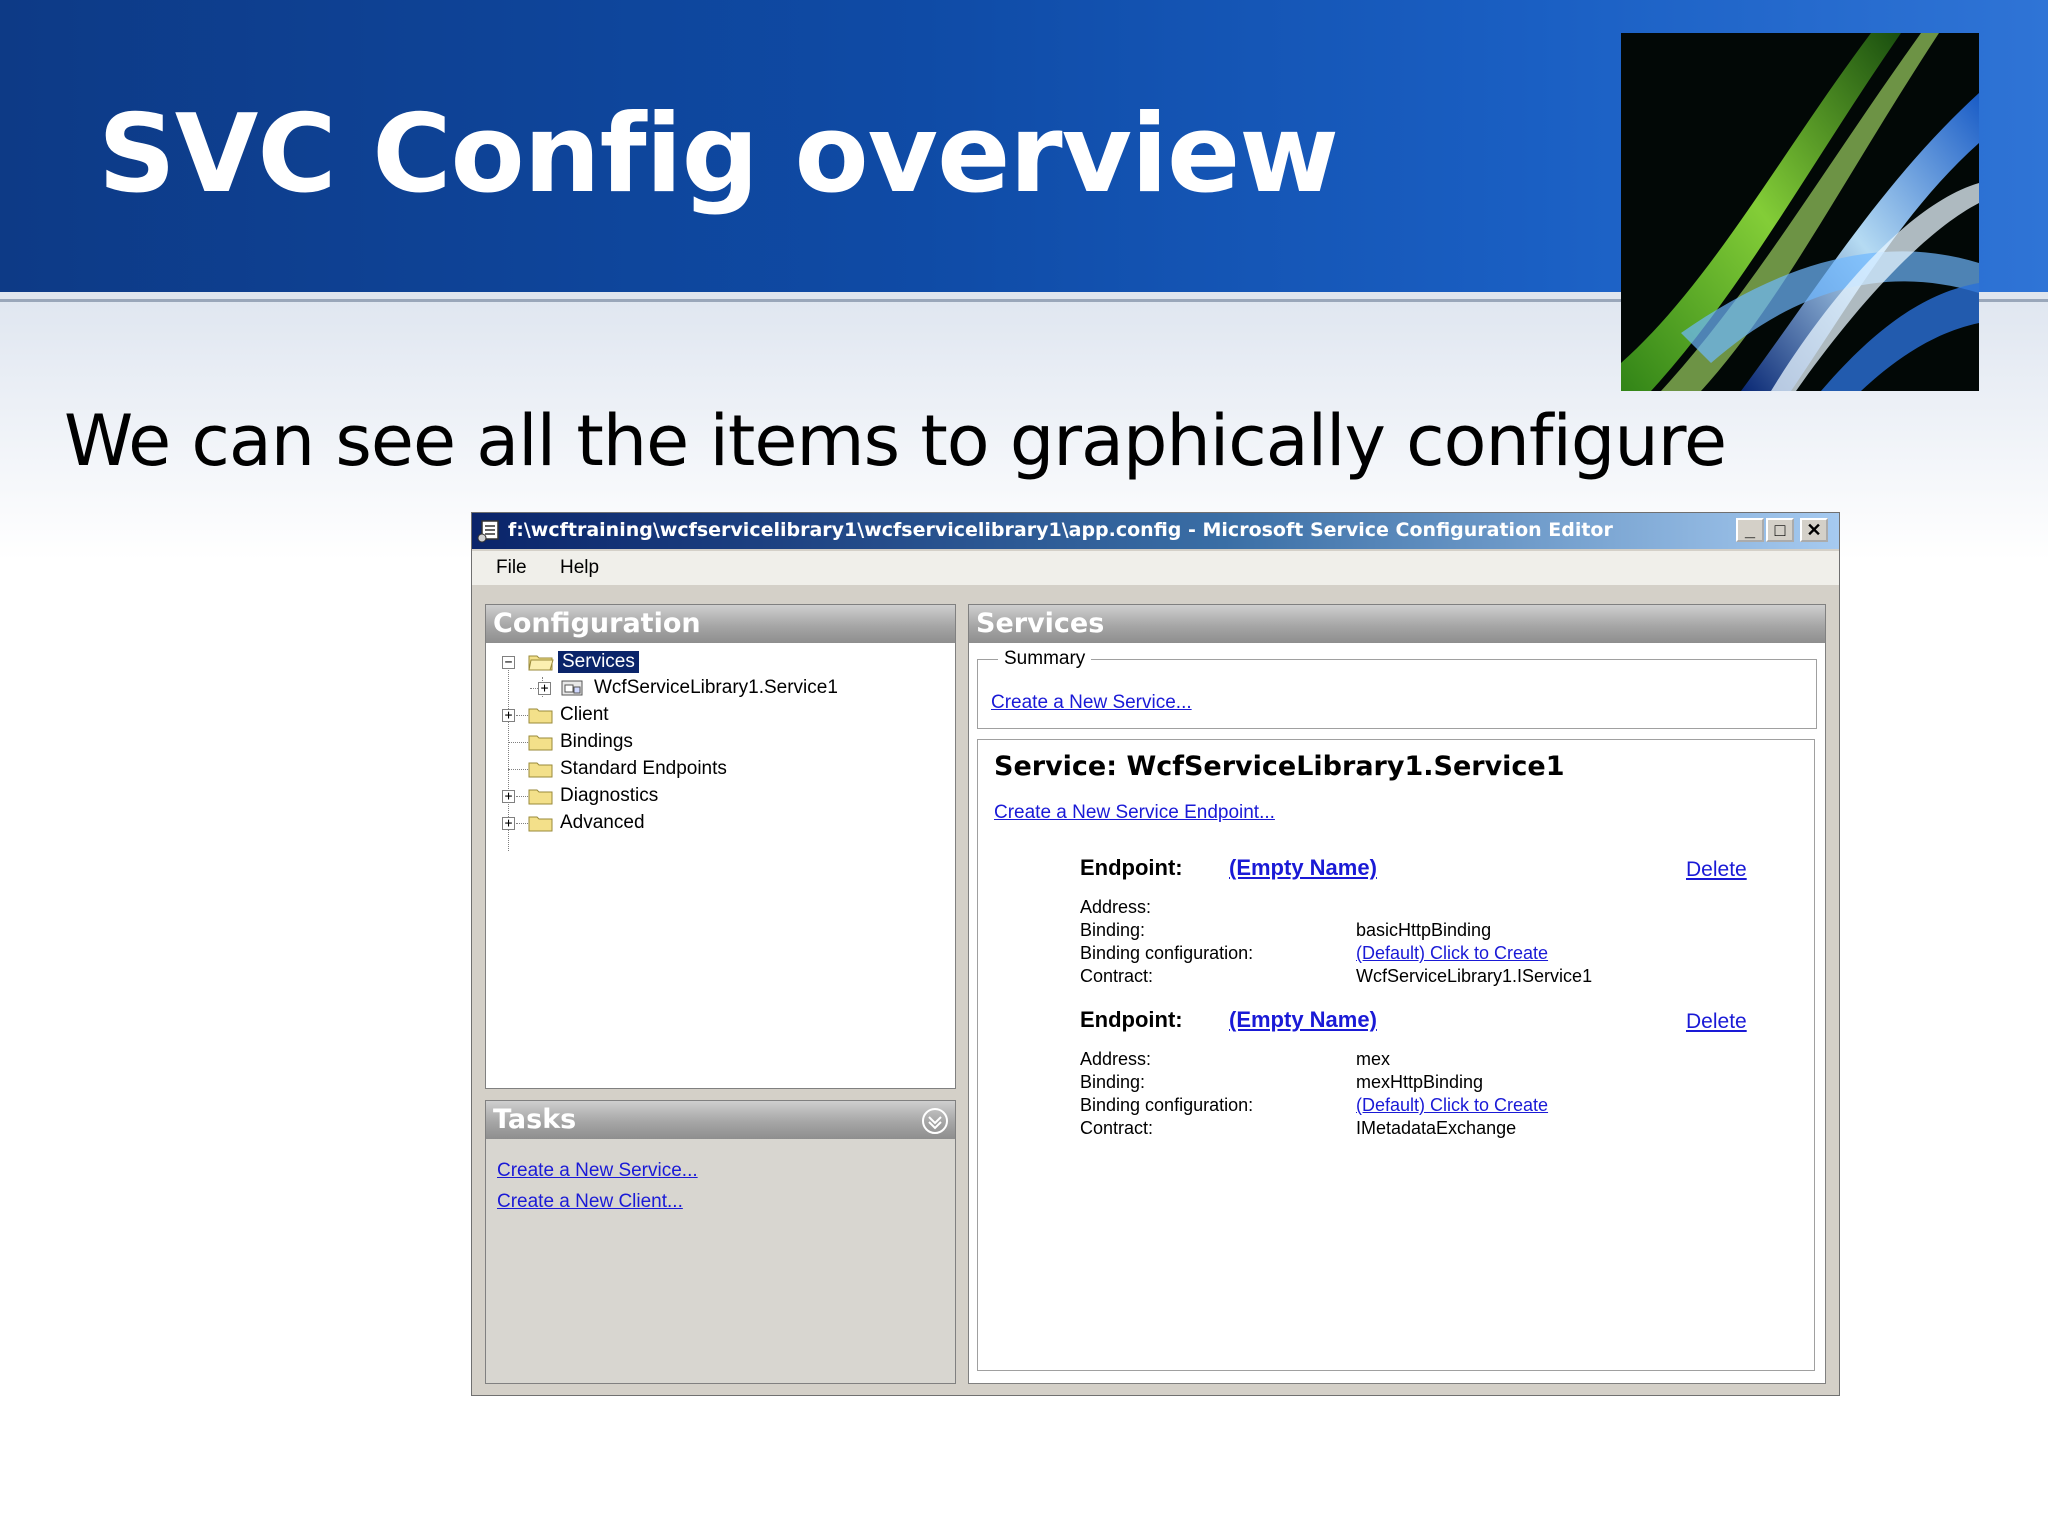 Image resolution: width=2048 pixels, height=1536 pixels. I want to click on tree-item-bindings: Bindings, so click(720, 743).